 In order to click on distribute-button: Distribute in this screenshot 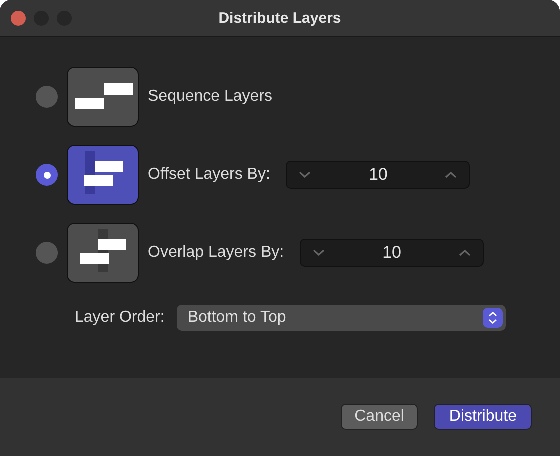, I will do `click(483, 417)`.